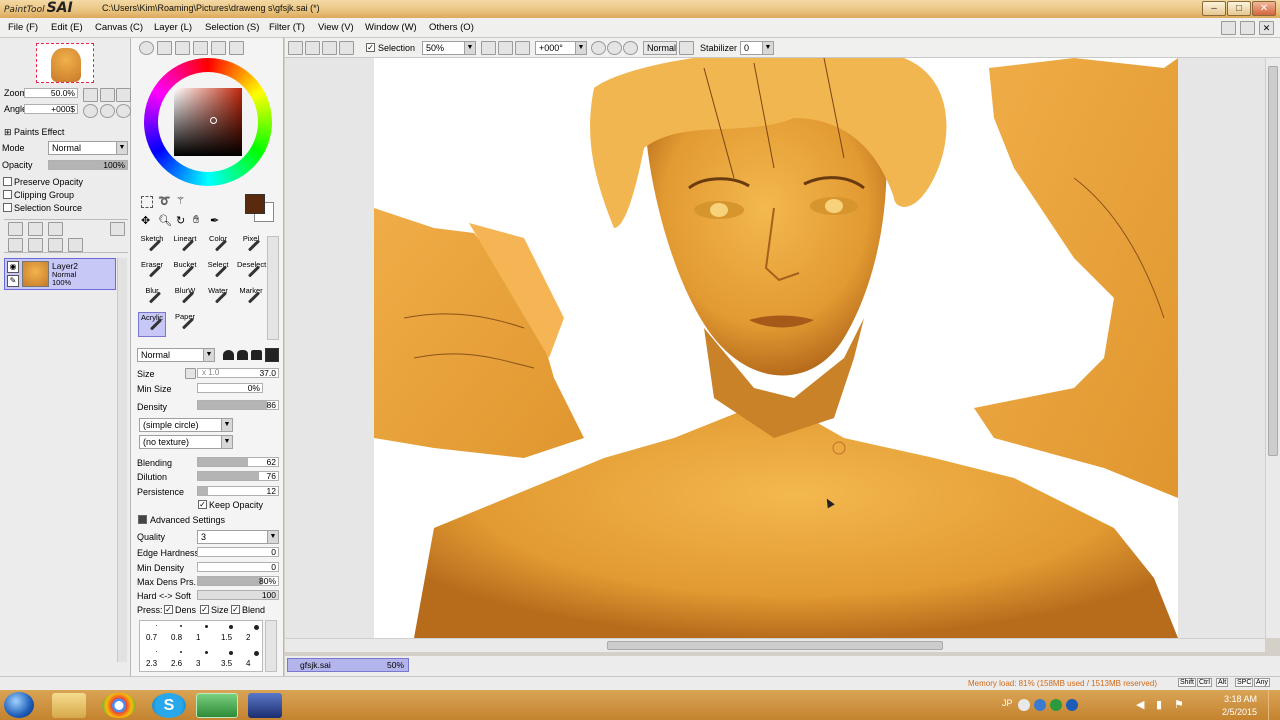 The width and height of the screenshot is (1280, 720). What do you see at coordinates (329, 48) in the screenshot?
I see `invert-selection-icon` at bounding box center [329, 48].